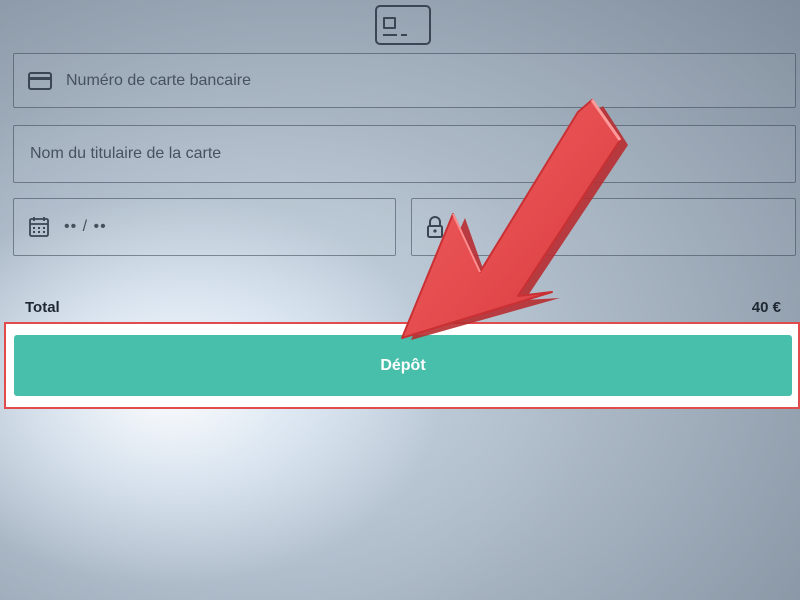 The width and height of the screenshot is (800, 600). What do you see at coordinates (42, 307) in the screenshot?
I see `total-label: Total` at bounding box center [42, 307].